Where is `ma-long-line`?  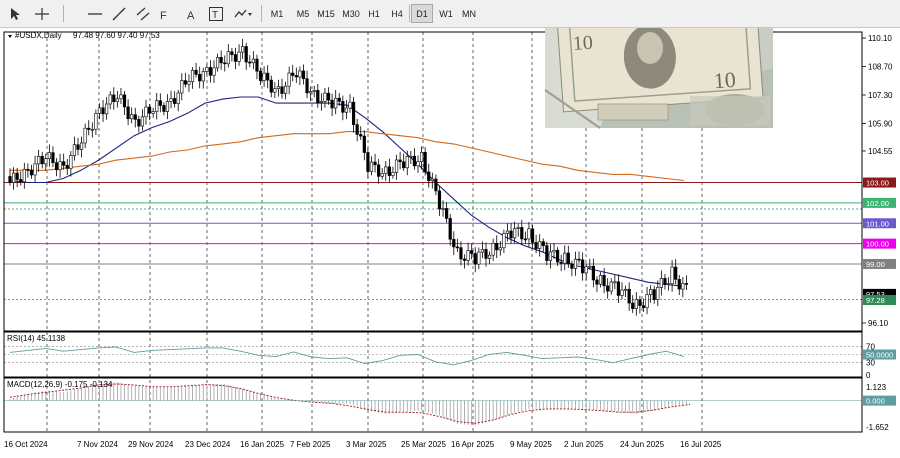
ma-long-line is located at coordinates (347, 156).